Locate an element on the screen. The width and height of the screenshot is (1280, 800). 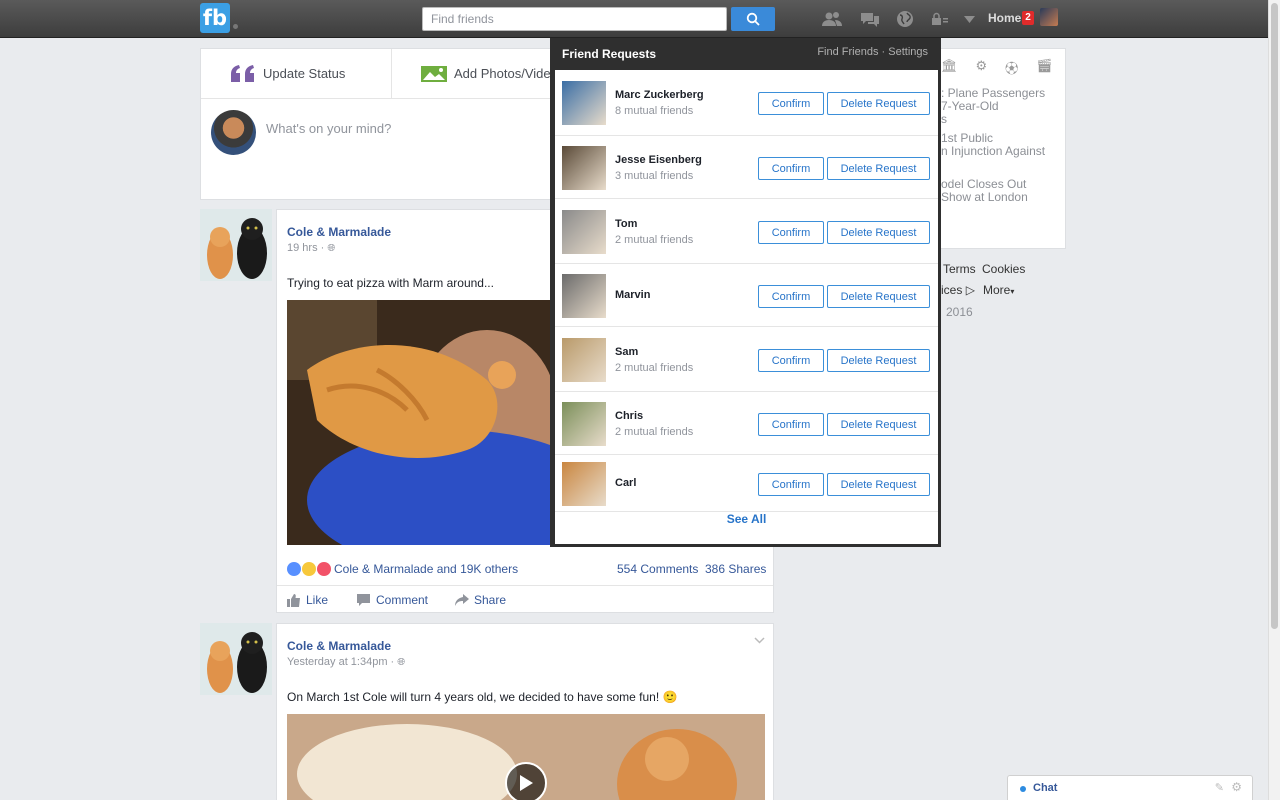
home-link: Home is located at coordinates (1004, 18).